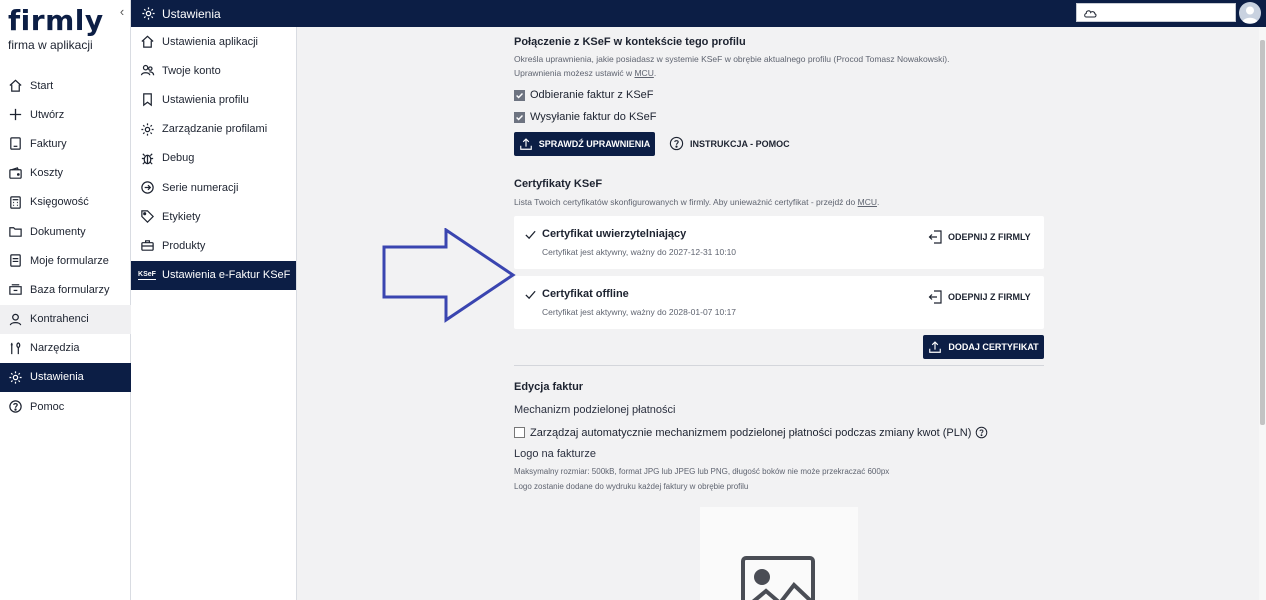 This screenshot has height=600, width=1266. Describe the element at coordinates (56, 20) in the screenshot. I see `brand-name: firmly` at that location.